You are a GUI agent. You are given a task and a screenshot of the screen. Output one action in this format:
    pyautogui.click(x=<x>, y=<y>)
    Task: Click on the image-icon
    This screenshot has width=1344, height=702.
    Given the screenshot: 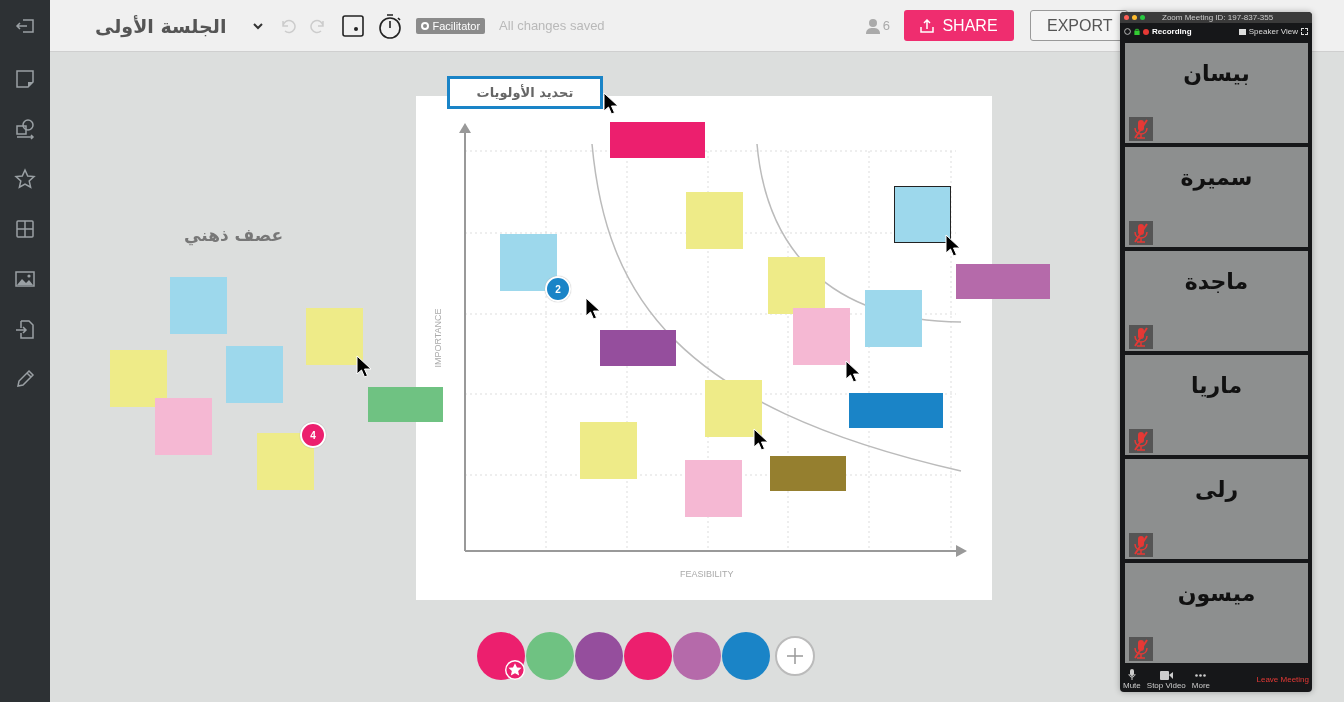 What is the action you would take?
    pyautogui.click(x=25, y=279)
    